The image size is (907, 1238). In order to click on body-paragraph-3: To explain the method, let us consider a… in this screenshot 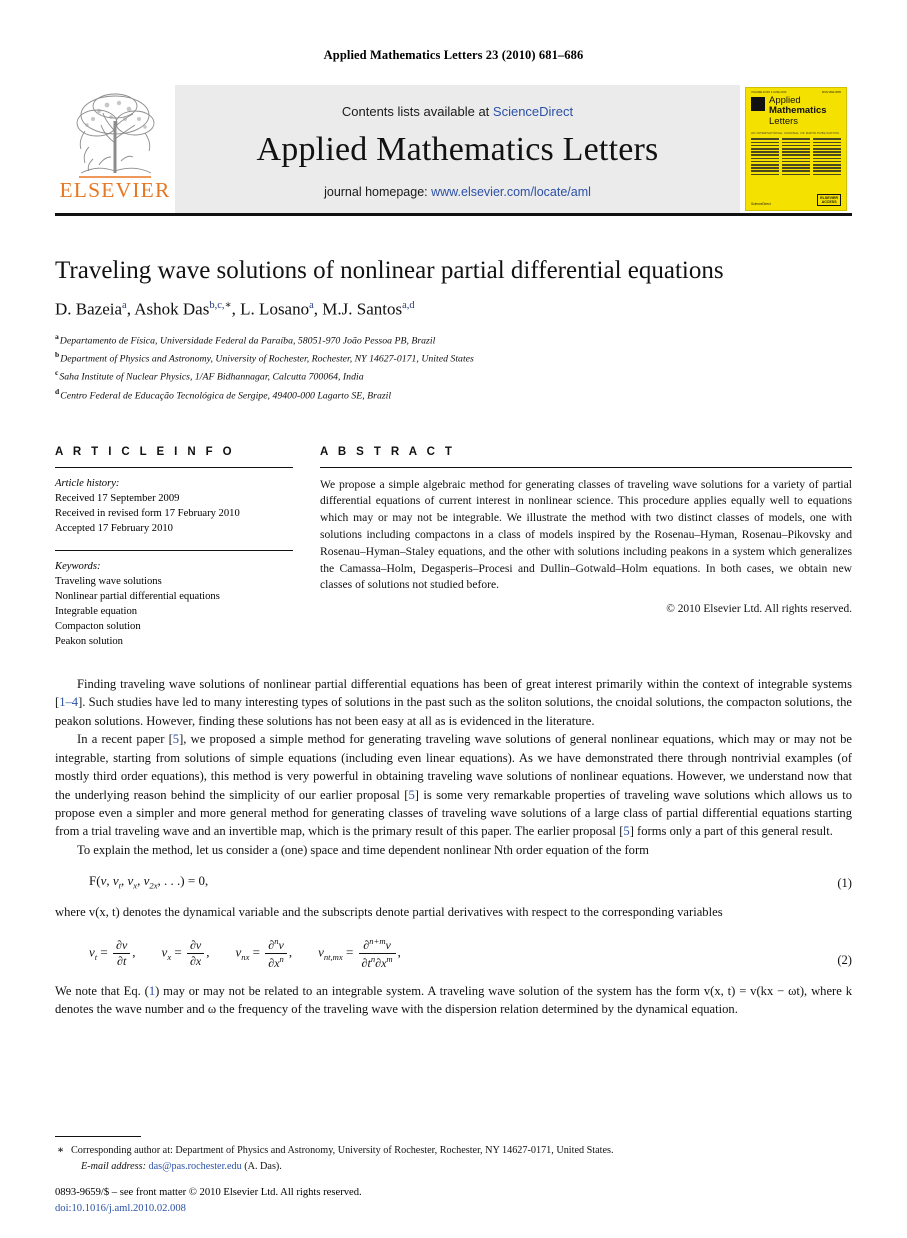, I will do `click(453, 850)`.